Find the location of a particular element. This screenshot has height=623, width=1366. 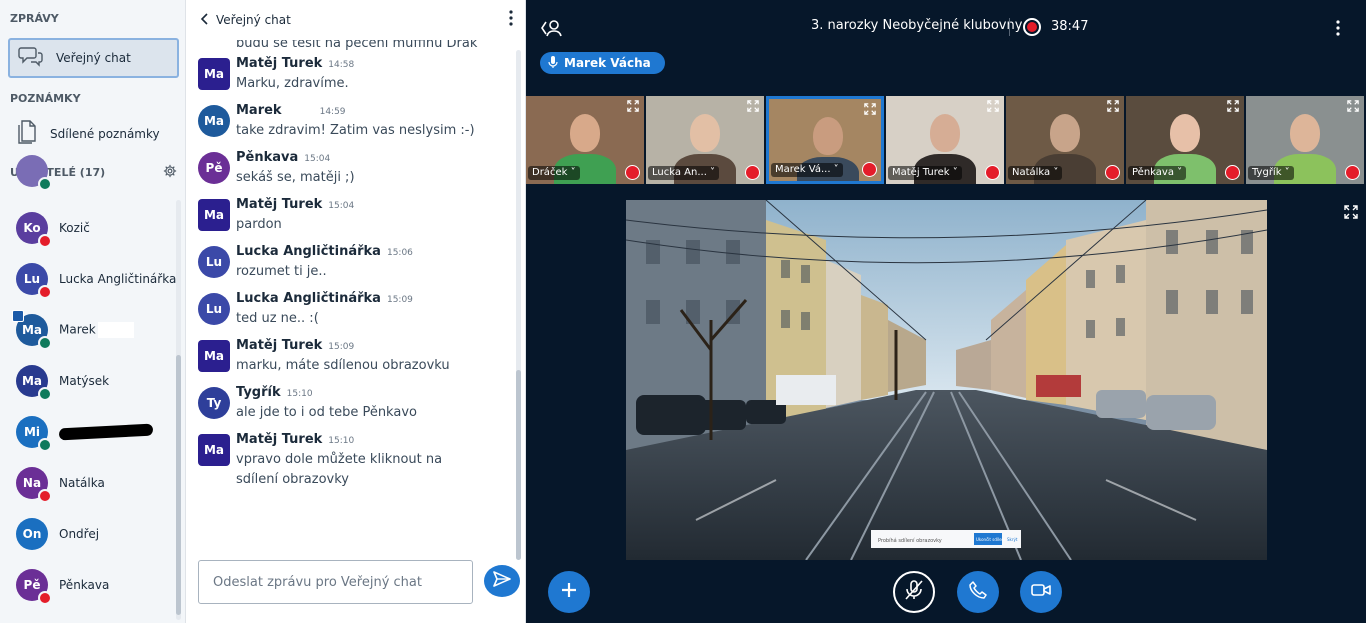

webcam-tile: Marek Vá... ˅ is located at coordinates (825, 140).